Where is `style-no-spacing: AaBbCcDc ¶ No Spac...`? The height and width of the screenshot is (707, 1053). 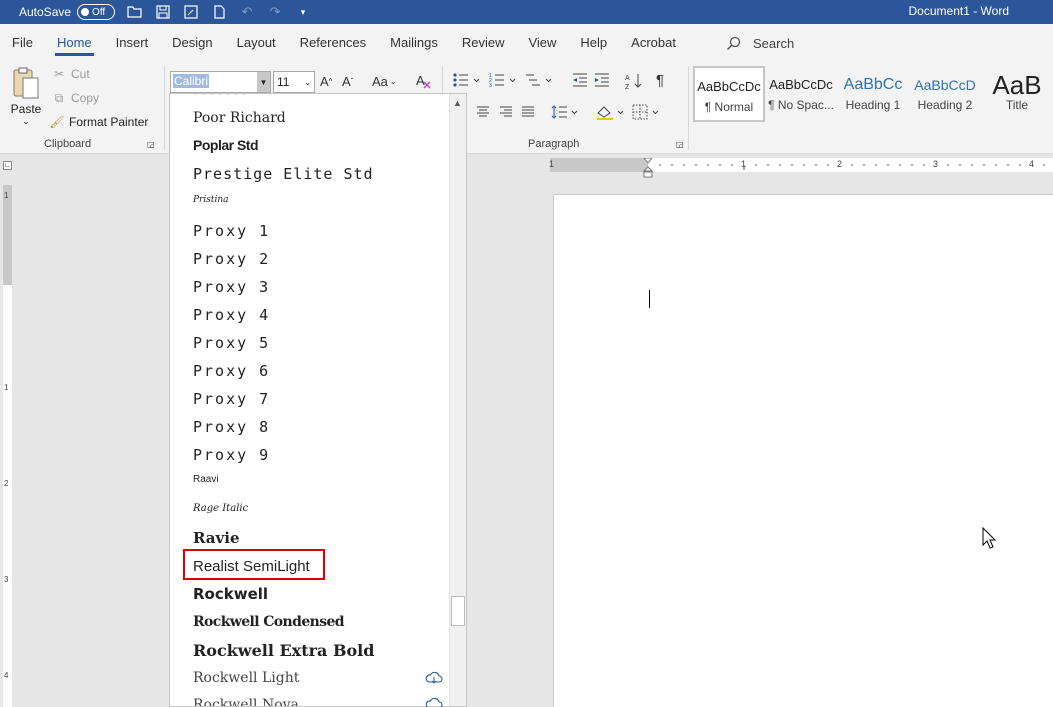 style-no-spacing: AaBbCcDc ¶ No Spac... is located at coordinates (801, 94).